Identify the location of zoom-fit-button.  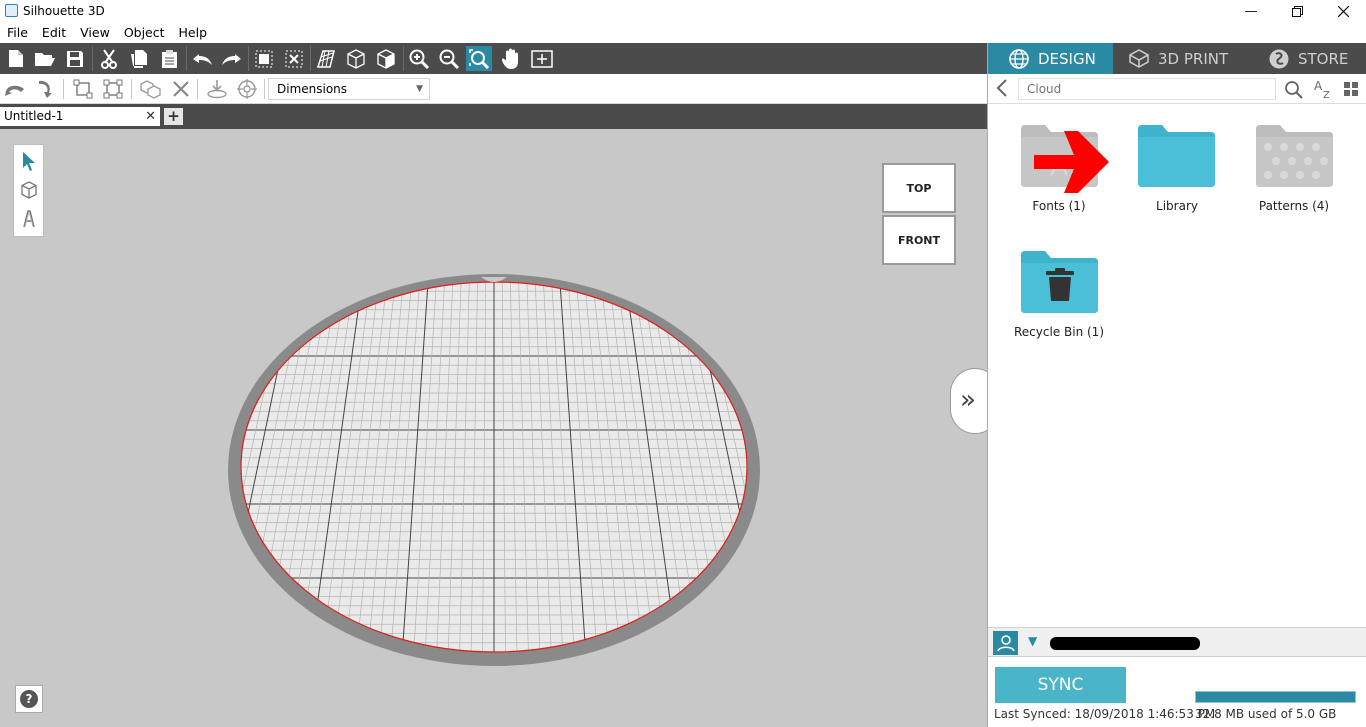
(479, 58).